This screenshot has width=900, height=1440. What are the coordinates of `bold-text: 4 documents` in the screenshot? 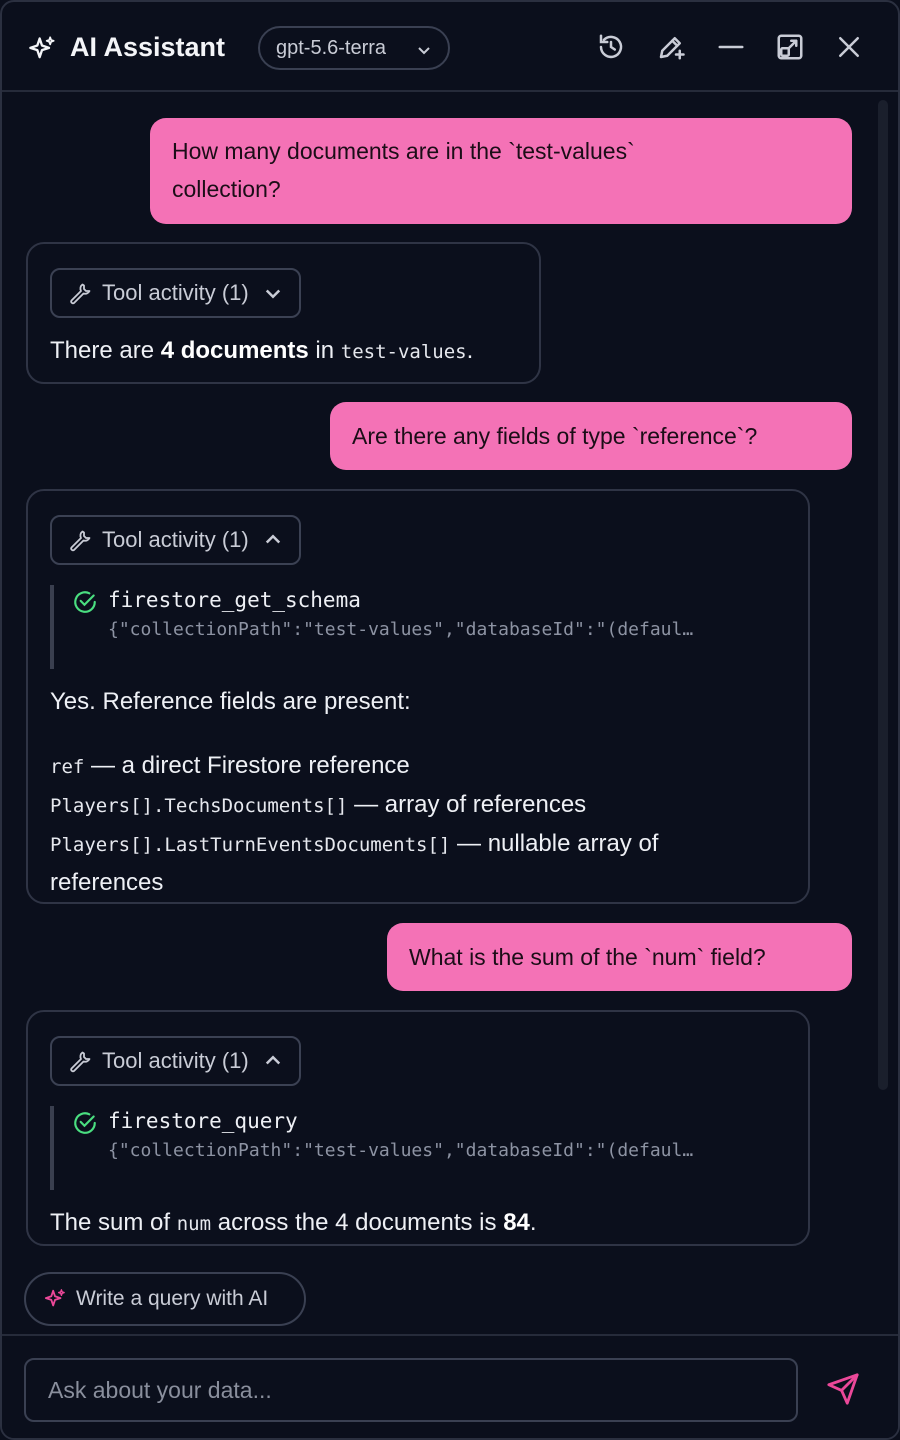 It's located at (234, 350).